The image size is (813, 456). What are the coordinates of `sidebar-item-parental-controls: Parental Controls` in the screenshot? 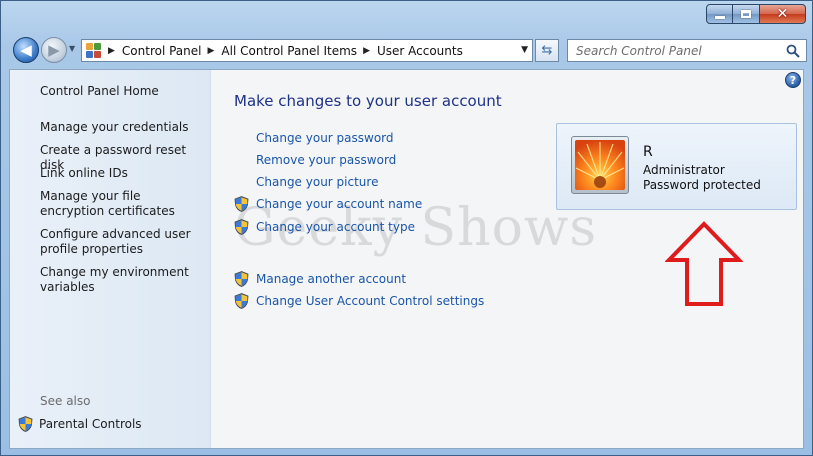 It's located at (80, 424).